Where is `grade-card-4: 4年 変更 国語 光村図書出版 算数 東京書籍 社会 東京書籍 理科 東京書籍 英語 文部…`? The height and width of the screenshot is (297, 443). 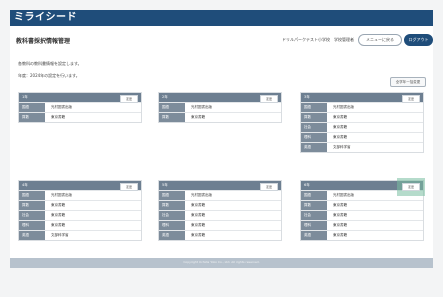
grade-card-4: 4年 変更 国語 光村図書出版 算数 東京書籍 社会 東京書籍 理科 東京書籍 英語 文部… is located at coordinates (80, 210).